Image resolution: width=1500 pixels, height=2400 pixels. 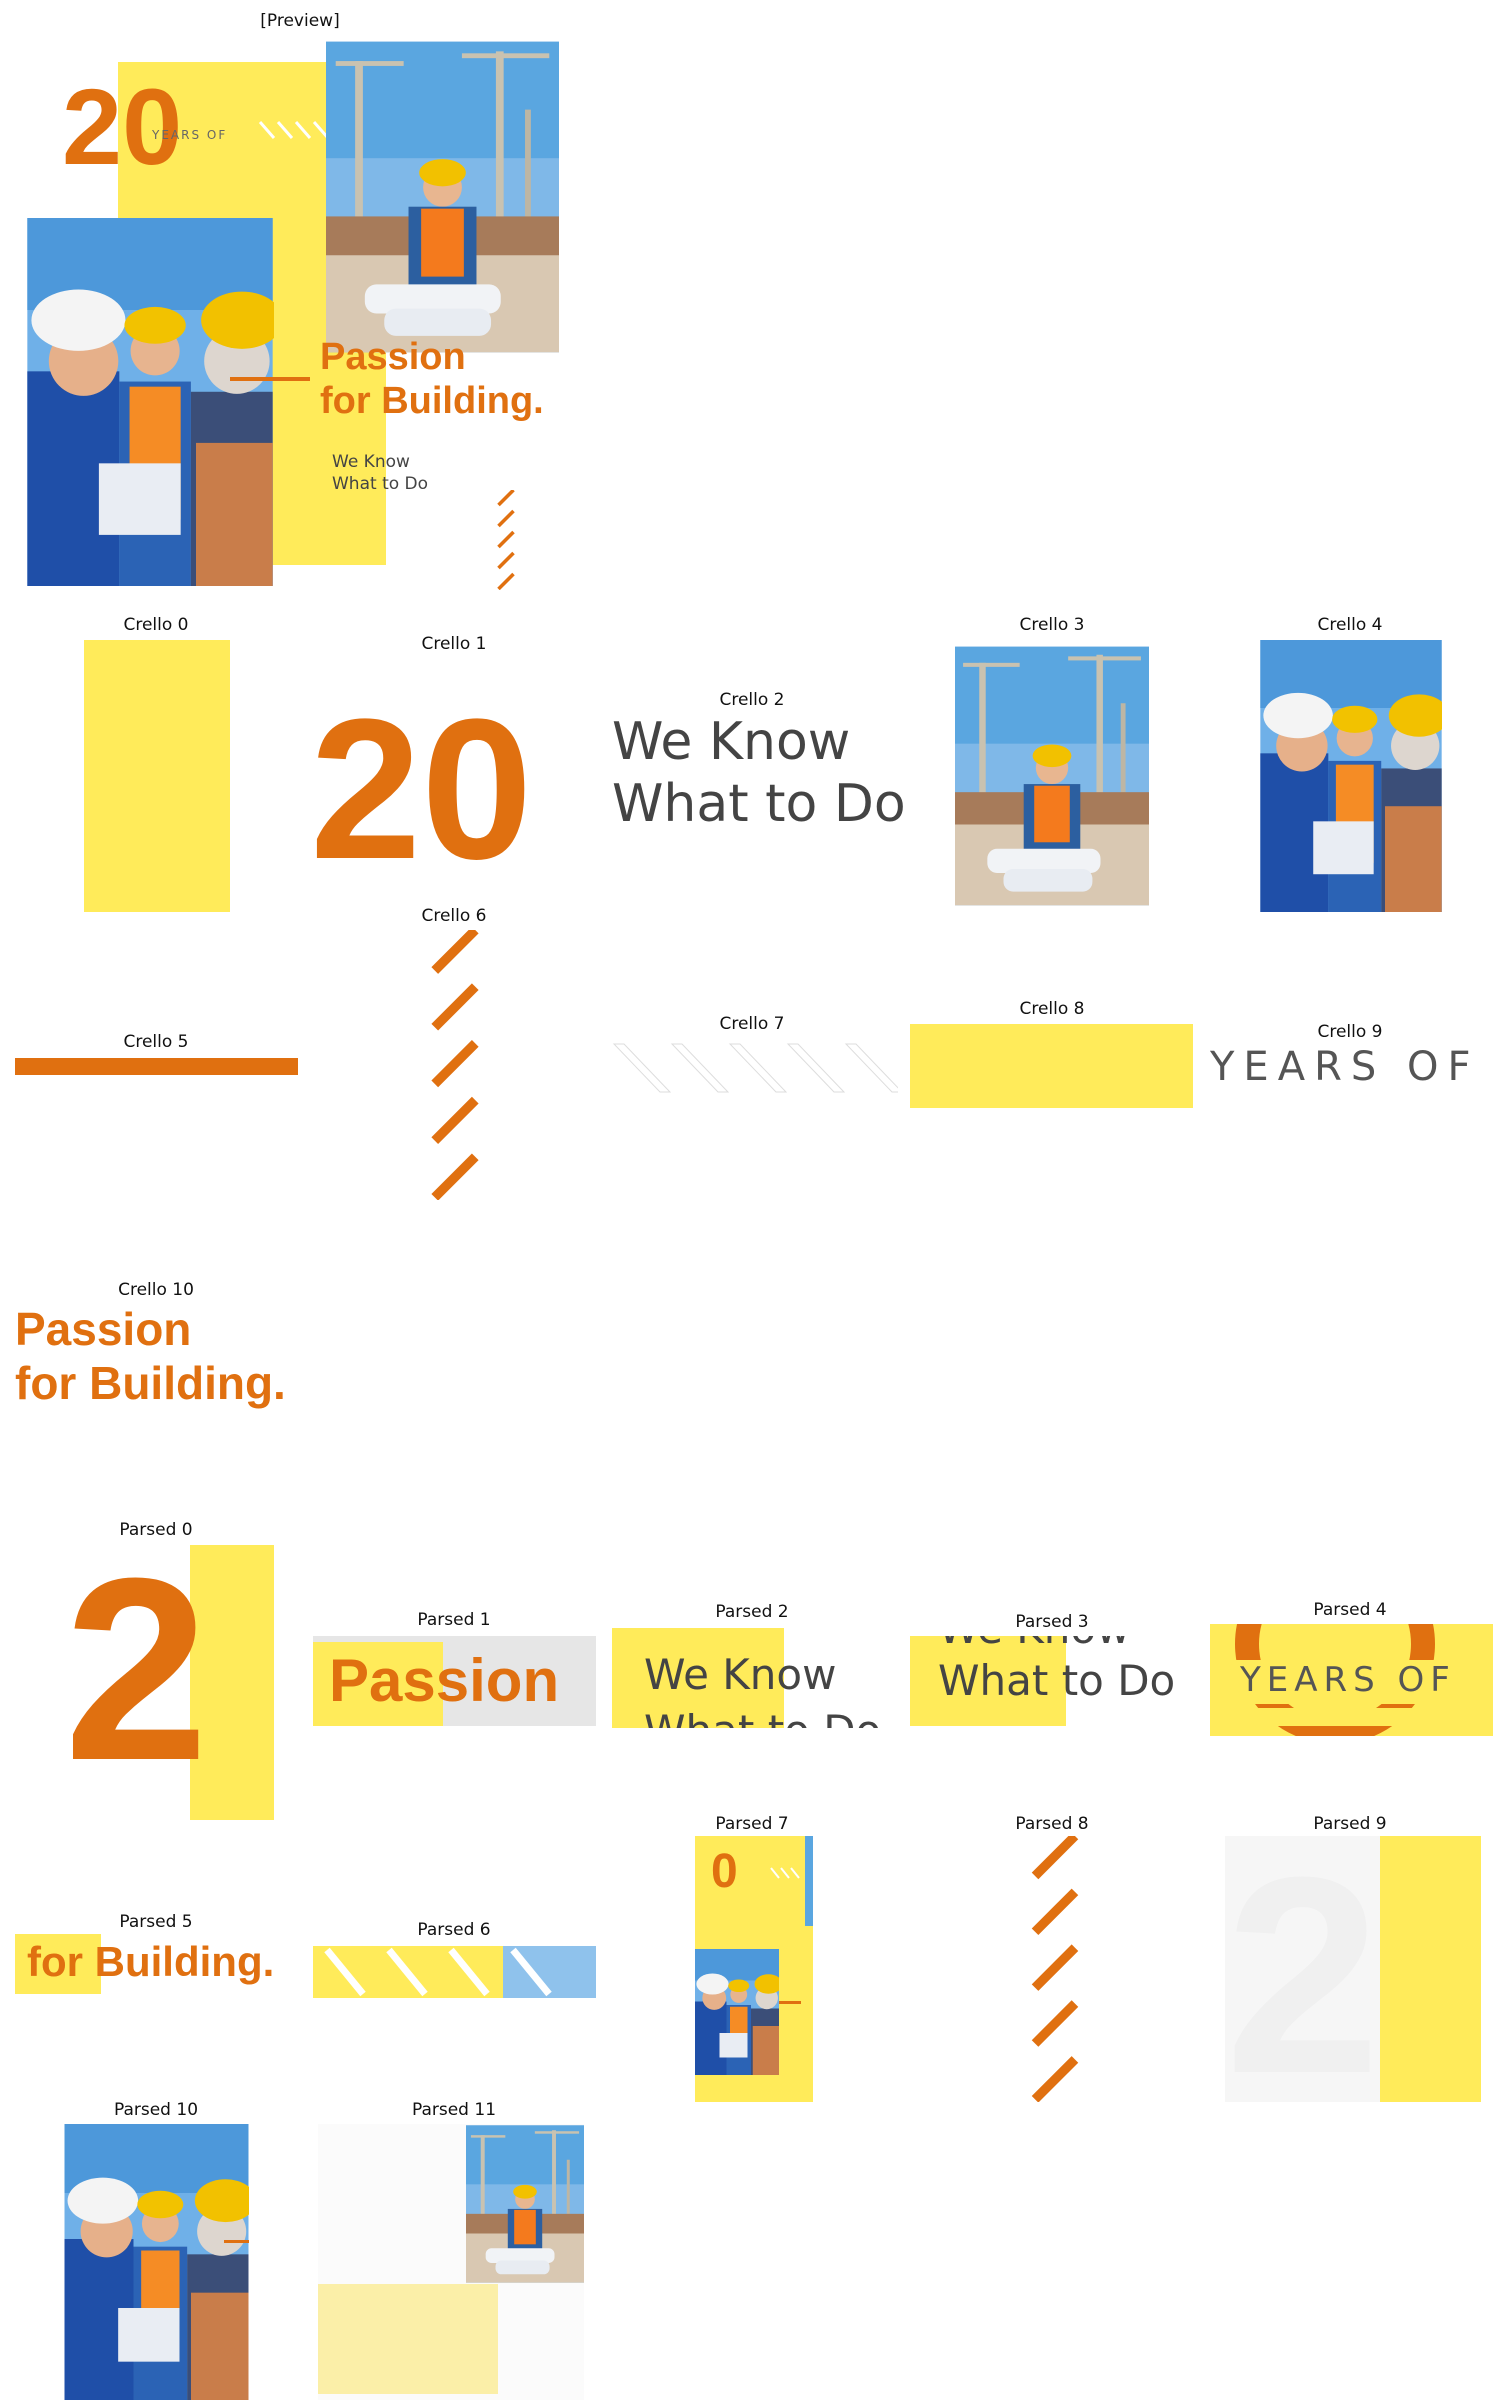 I want to click on crello-3-label: Crello 3, so click(x=1052, y=625).